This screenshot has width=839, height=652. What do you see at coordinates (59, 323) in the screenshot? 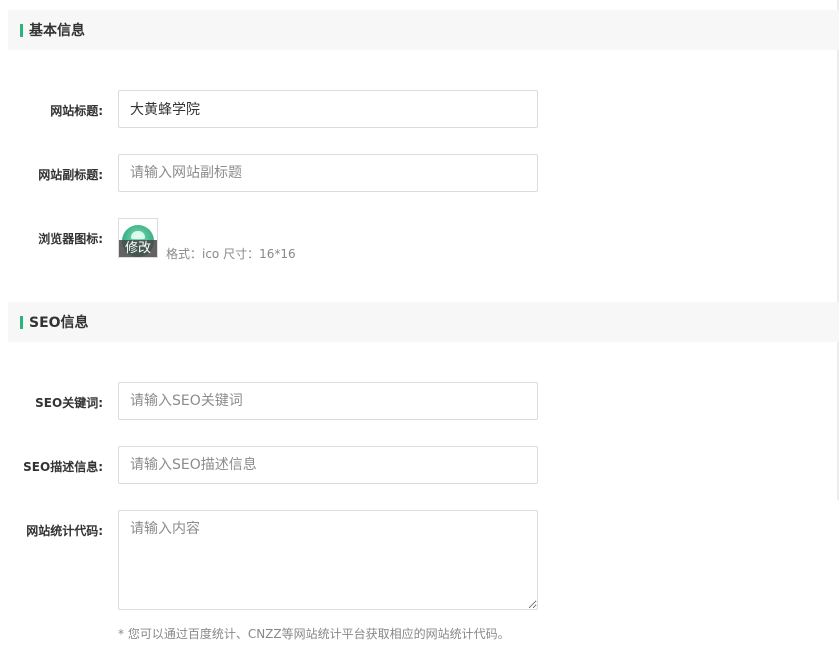
I see `seo-info-section-title: SEO信息` at bounding box center [59, 323].